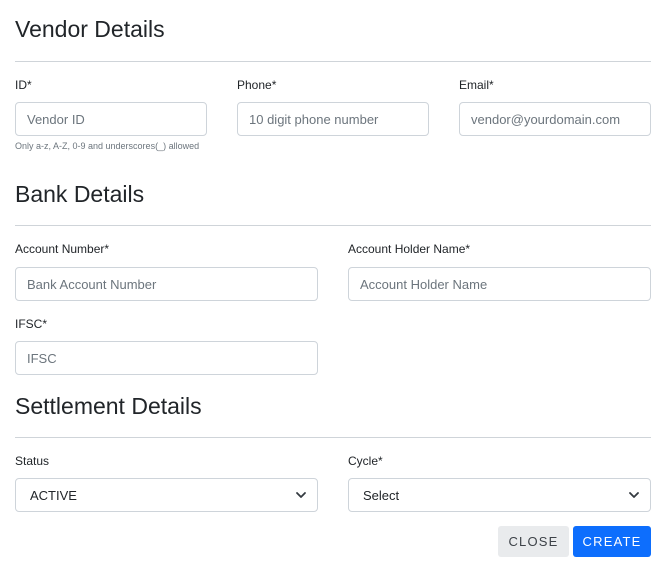  What do you see at coordinates (80, 194) in the screenshot?
I see `bank-details-title: Bank Details` at bounding box center [80, 194].